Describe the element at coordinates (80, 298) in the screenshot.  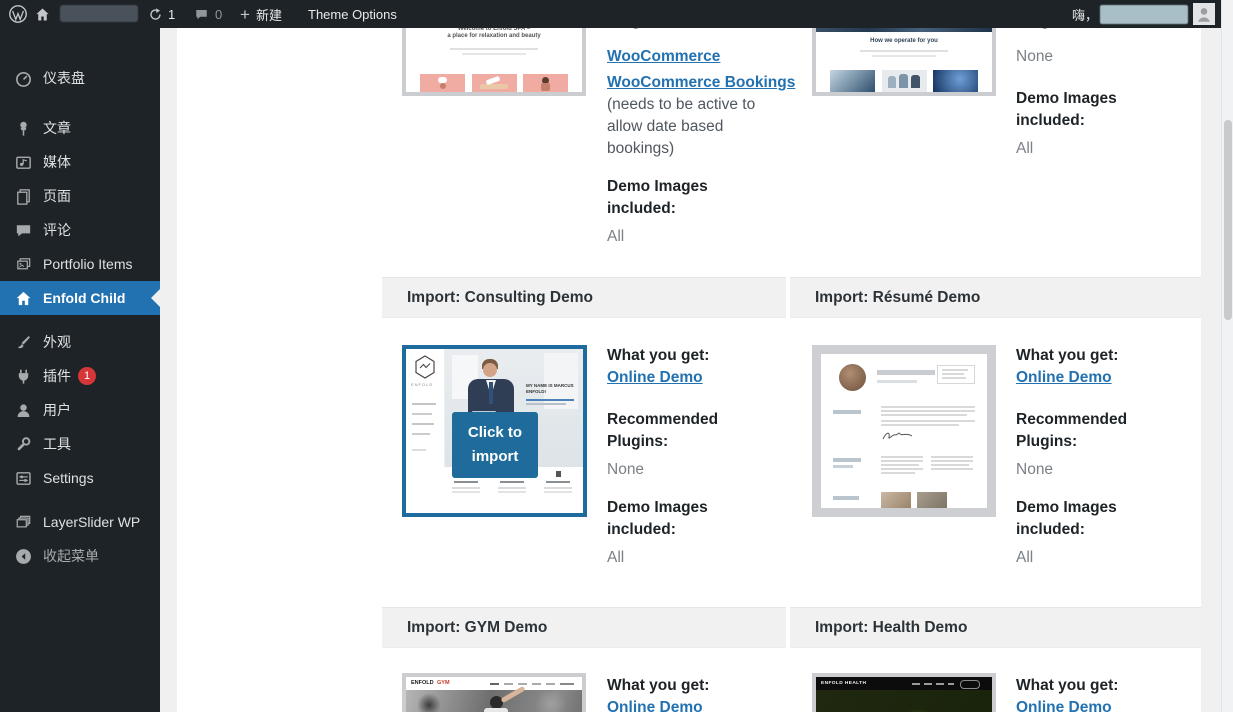
I see `sidebar-item-enfold-child: Enfold Child` at that location.